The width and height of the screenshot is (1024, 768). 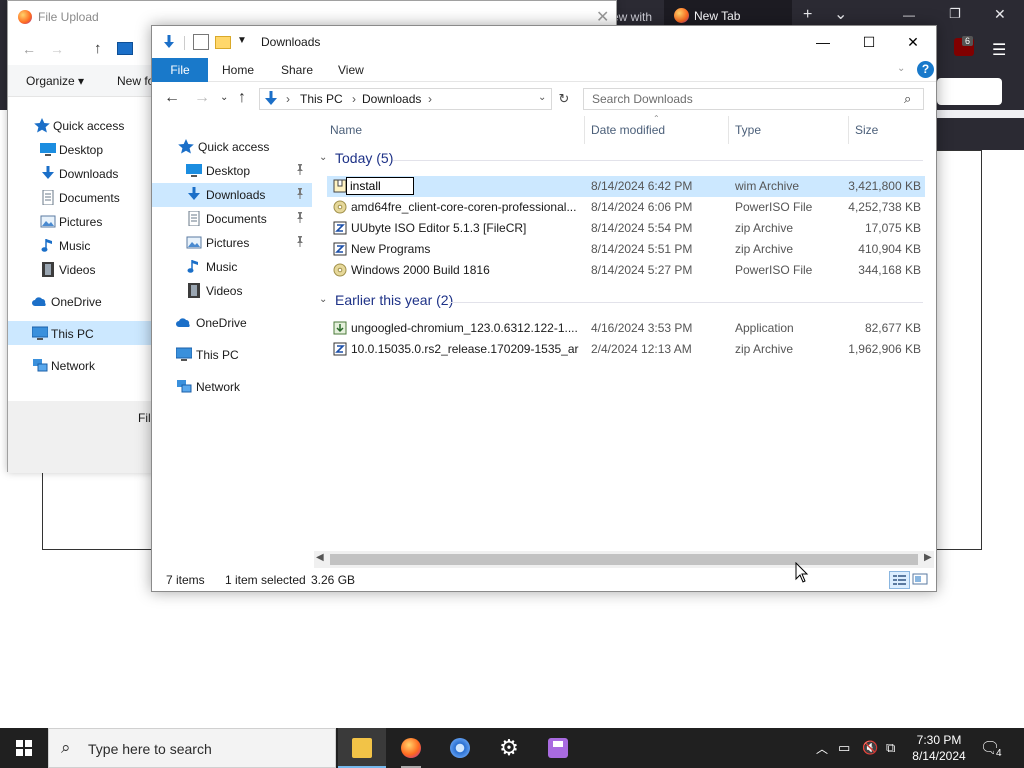 I want to click on taskbar-chromium, so click(x=460, y=748).